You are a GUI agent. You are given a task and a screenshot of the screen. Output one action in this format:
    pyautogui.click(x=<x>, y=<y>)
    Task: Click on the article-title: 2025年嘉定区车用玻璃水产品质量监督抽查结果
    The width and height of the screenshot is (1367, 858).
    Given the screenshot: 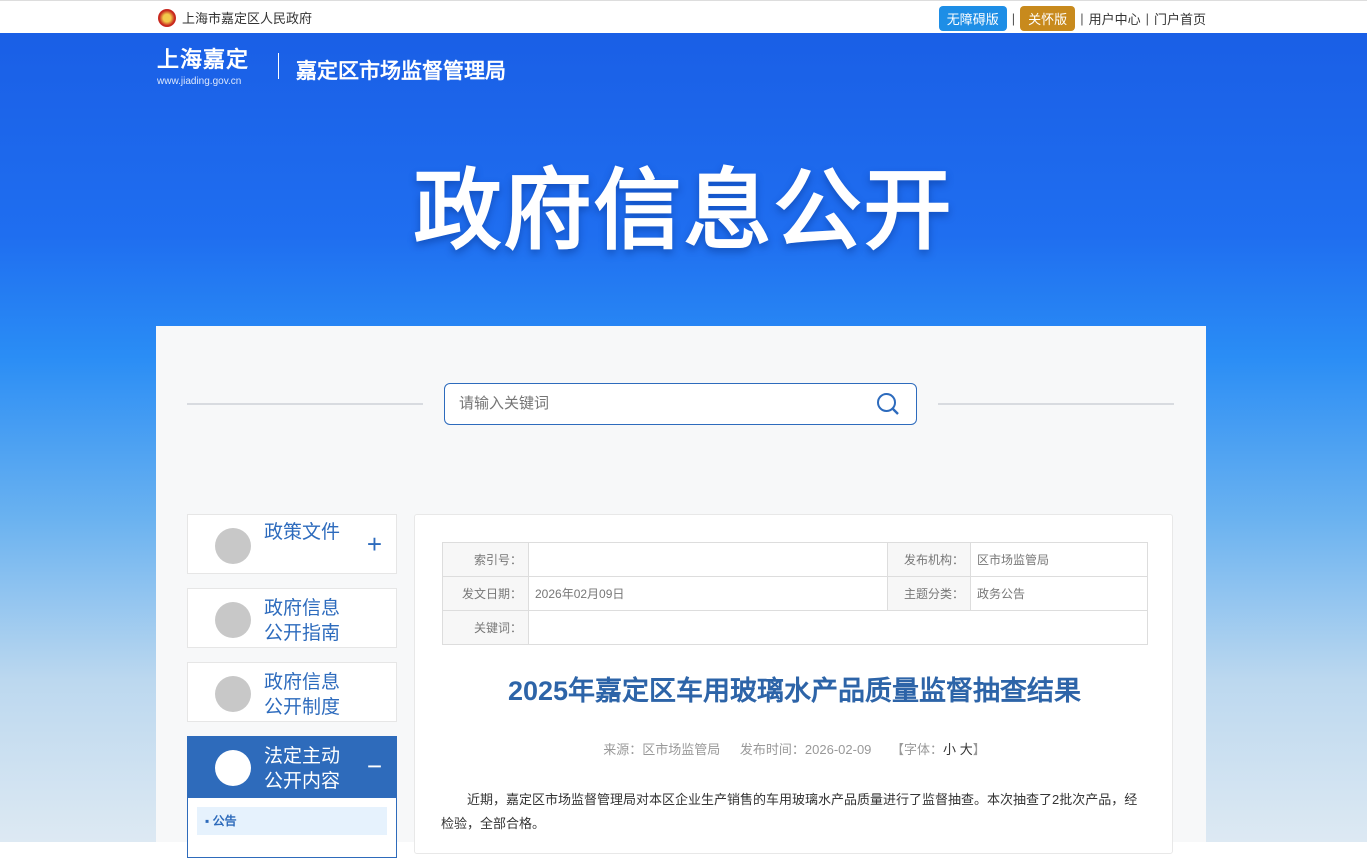 What is the action you would take?
    pyautogui.click(x=794, y=691)
    